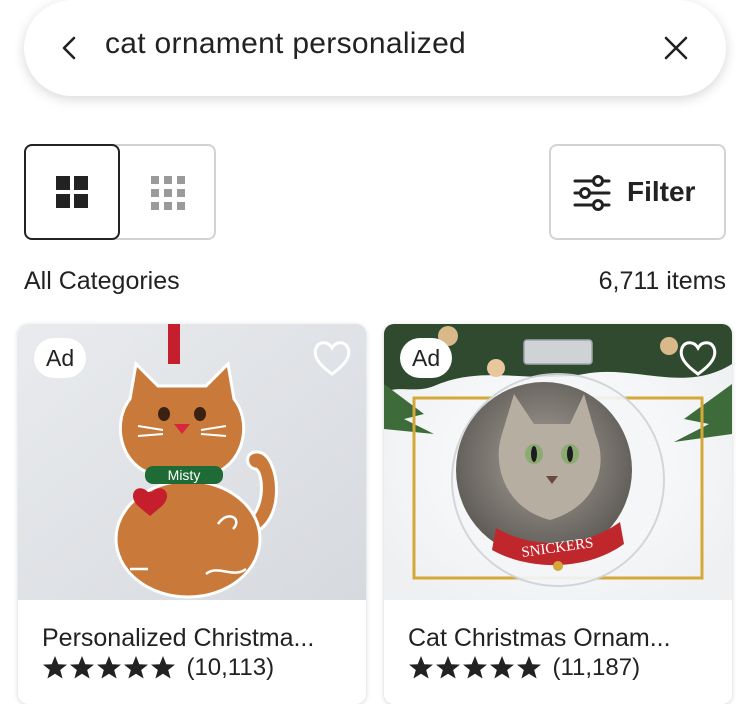 Image resolution: width=750 pixels, height=704 pixels. I want to click on back-arrow-icon, so click(70, 48).